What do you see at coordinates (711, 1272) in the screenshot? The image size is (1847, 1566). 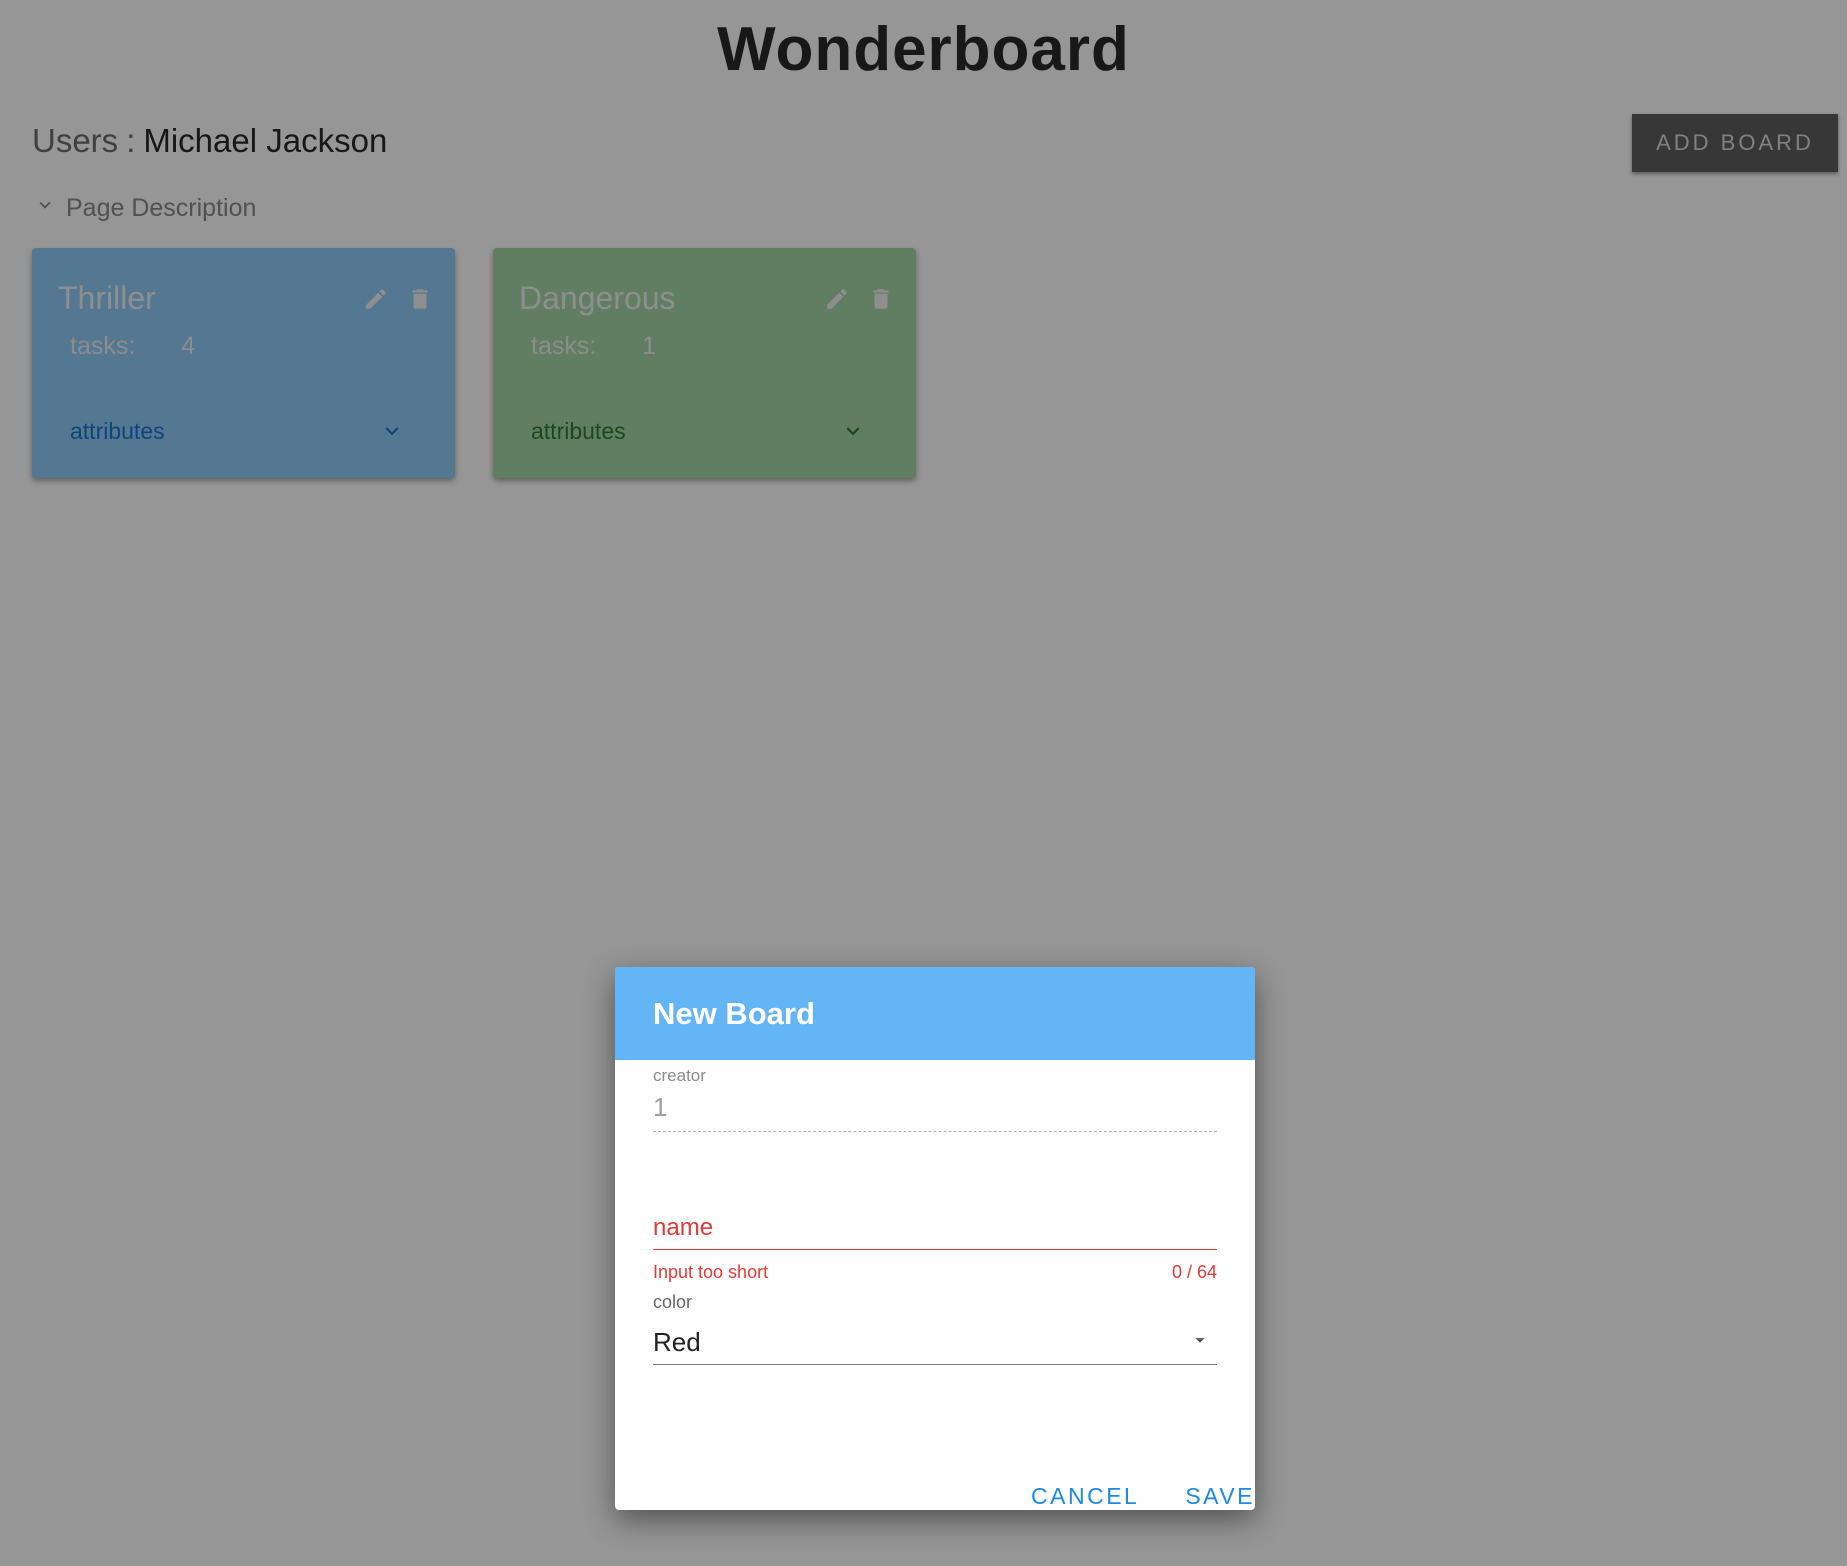 I see `name-error-message: Input too short` at bounding box center [711, 1272].